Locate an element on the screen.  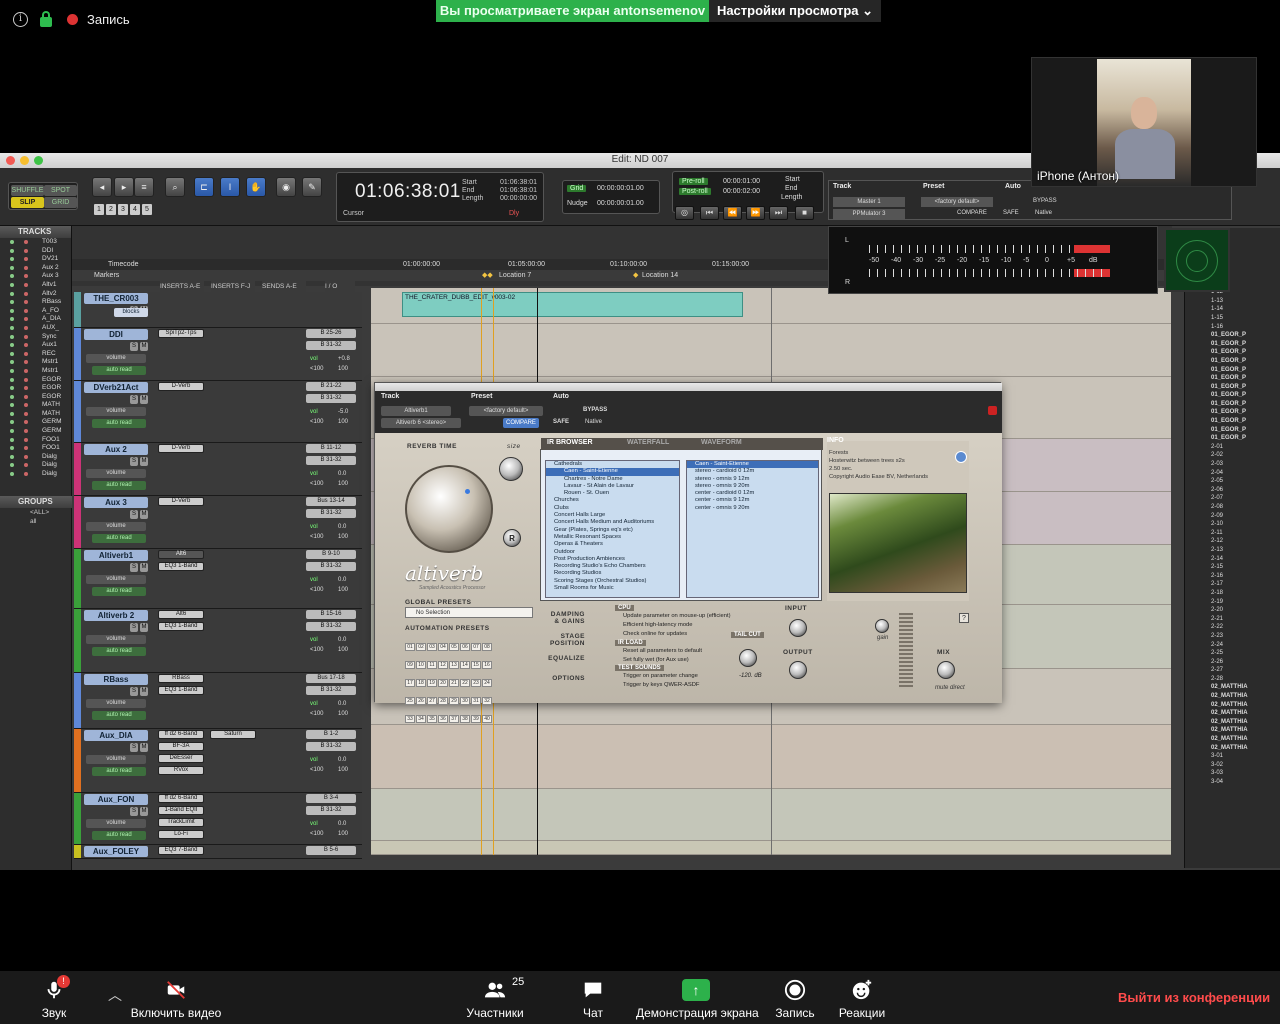
fast-forward-icon: ⏩ is located at coordinates (755, 213).